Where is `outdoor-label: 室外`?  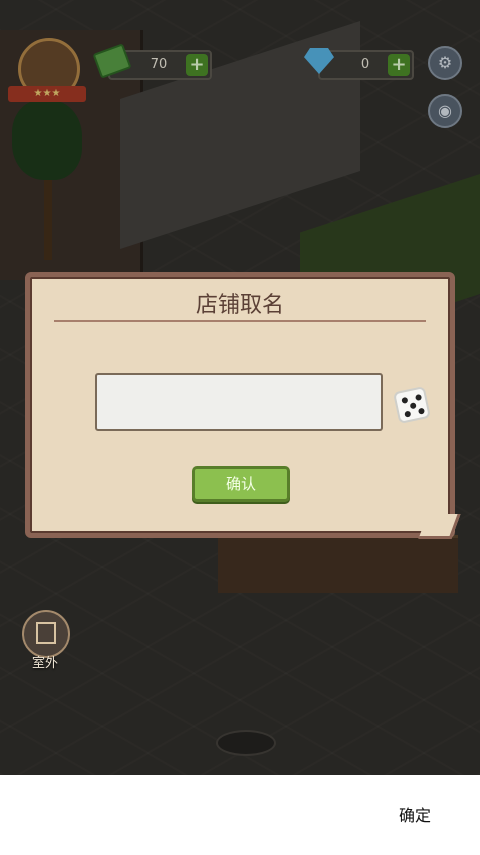 outdoor-label: 室外 is located at coordinates (44, 663).